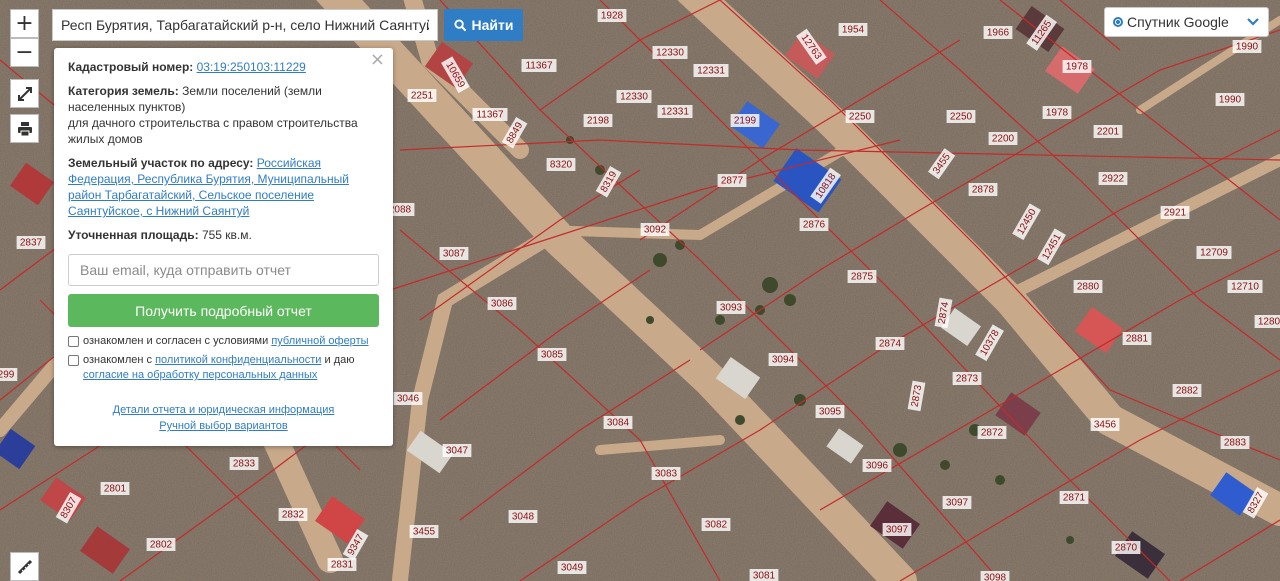  Describe the element at coordinates (73, 341) in the screenshot. I see `offer-consent-checkbox` at that location.